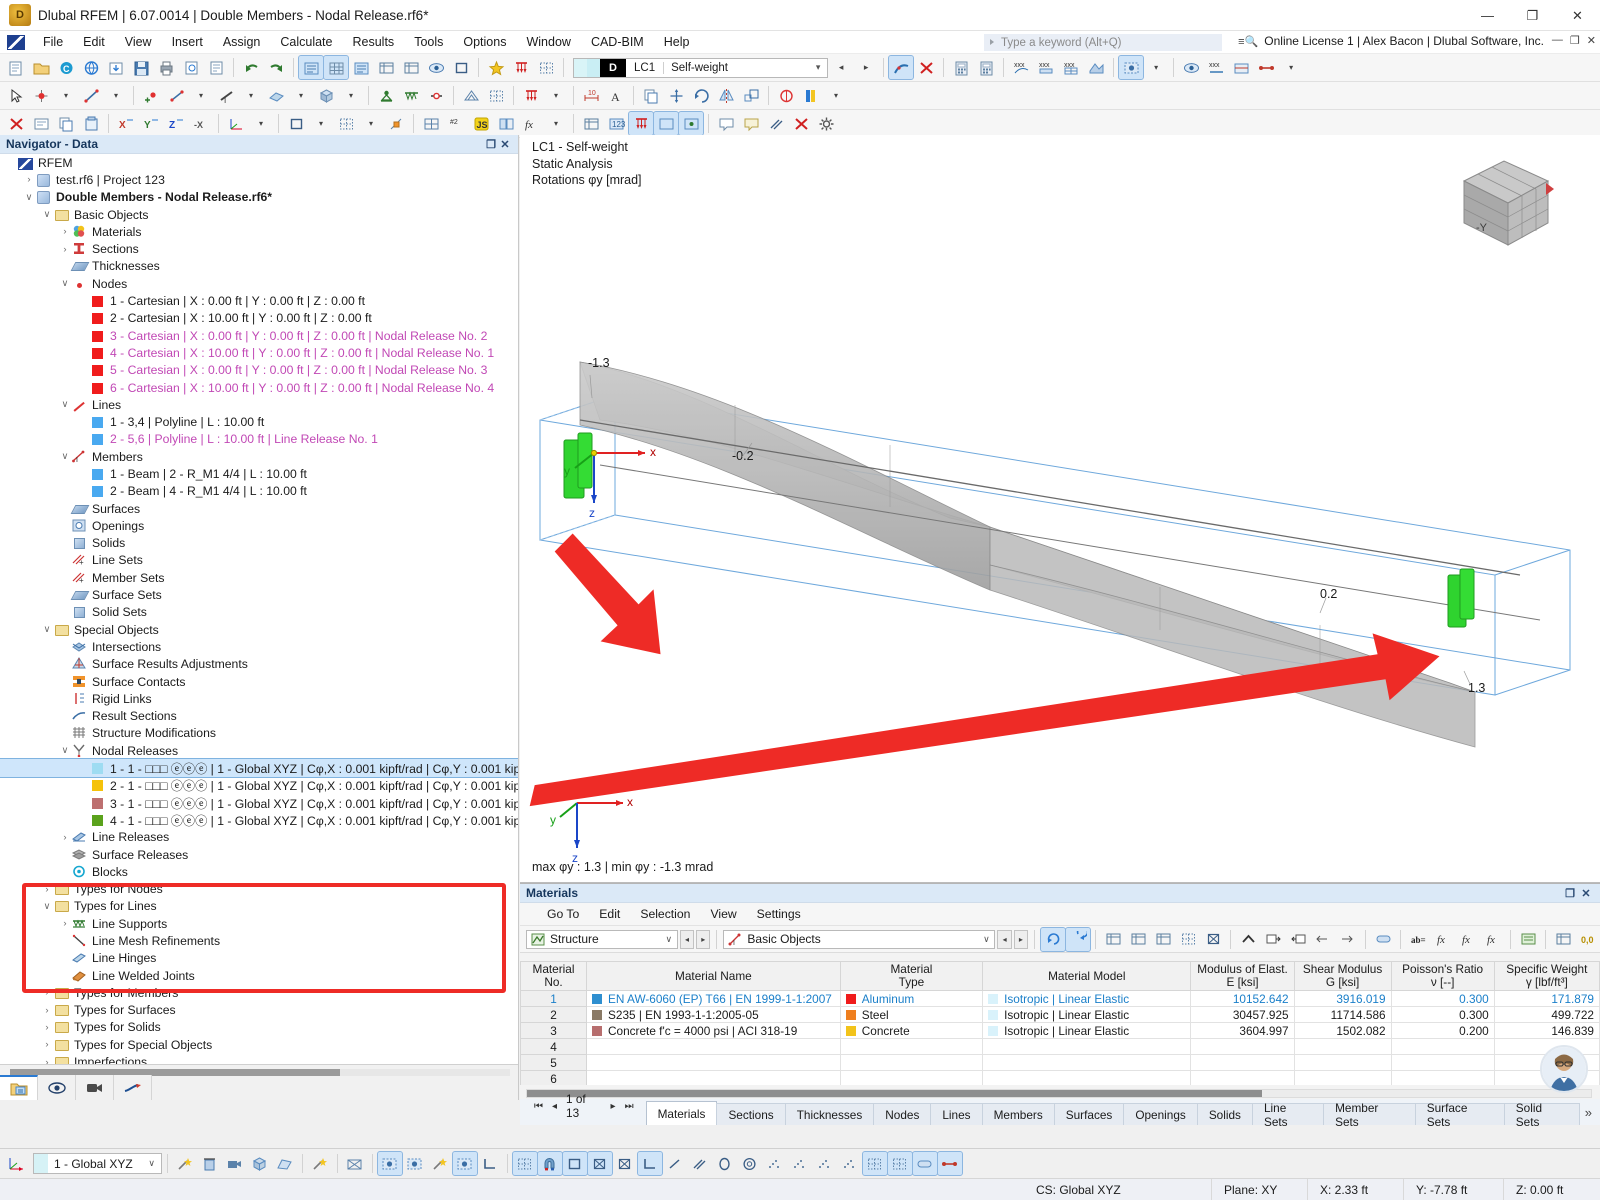 The width and height of the screenshot is (1600, 1200). What do you see at coordinates (902, 1114) in the screenshot?
I see `data-tab-nodes: Nodes` at bounding box center [902, 1114].